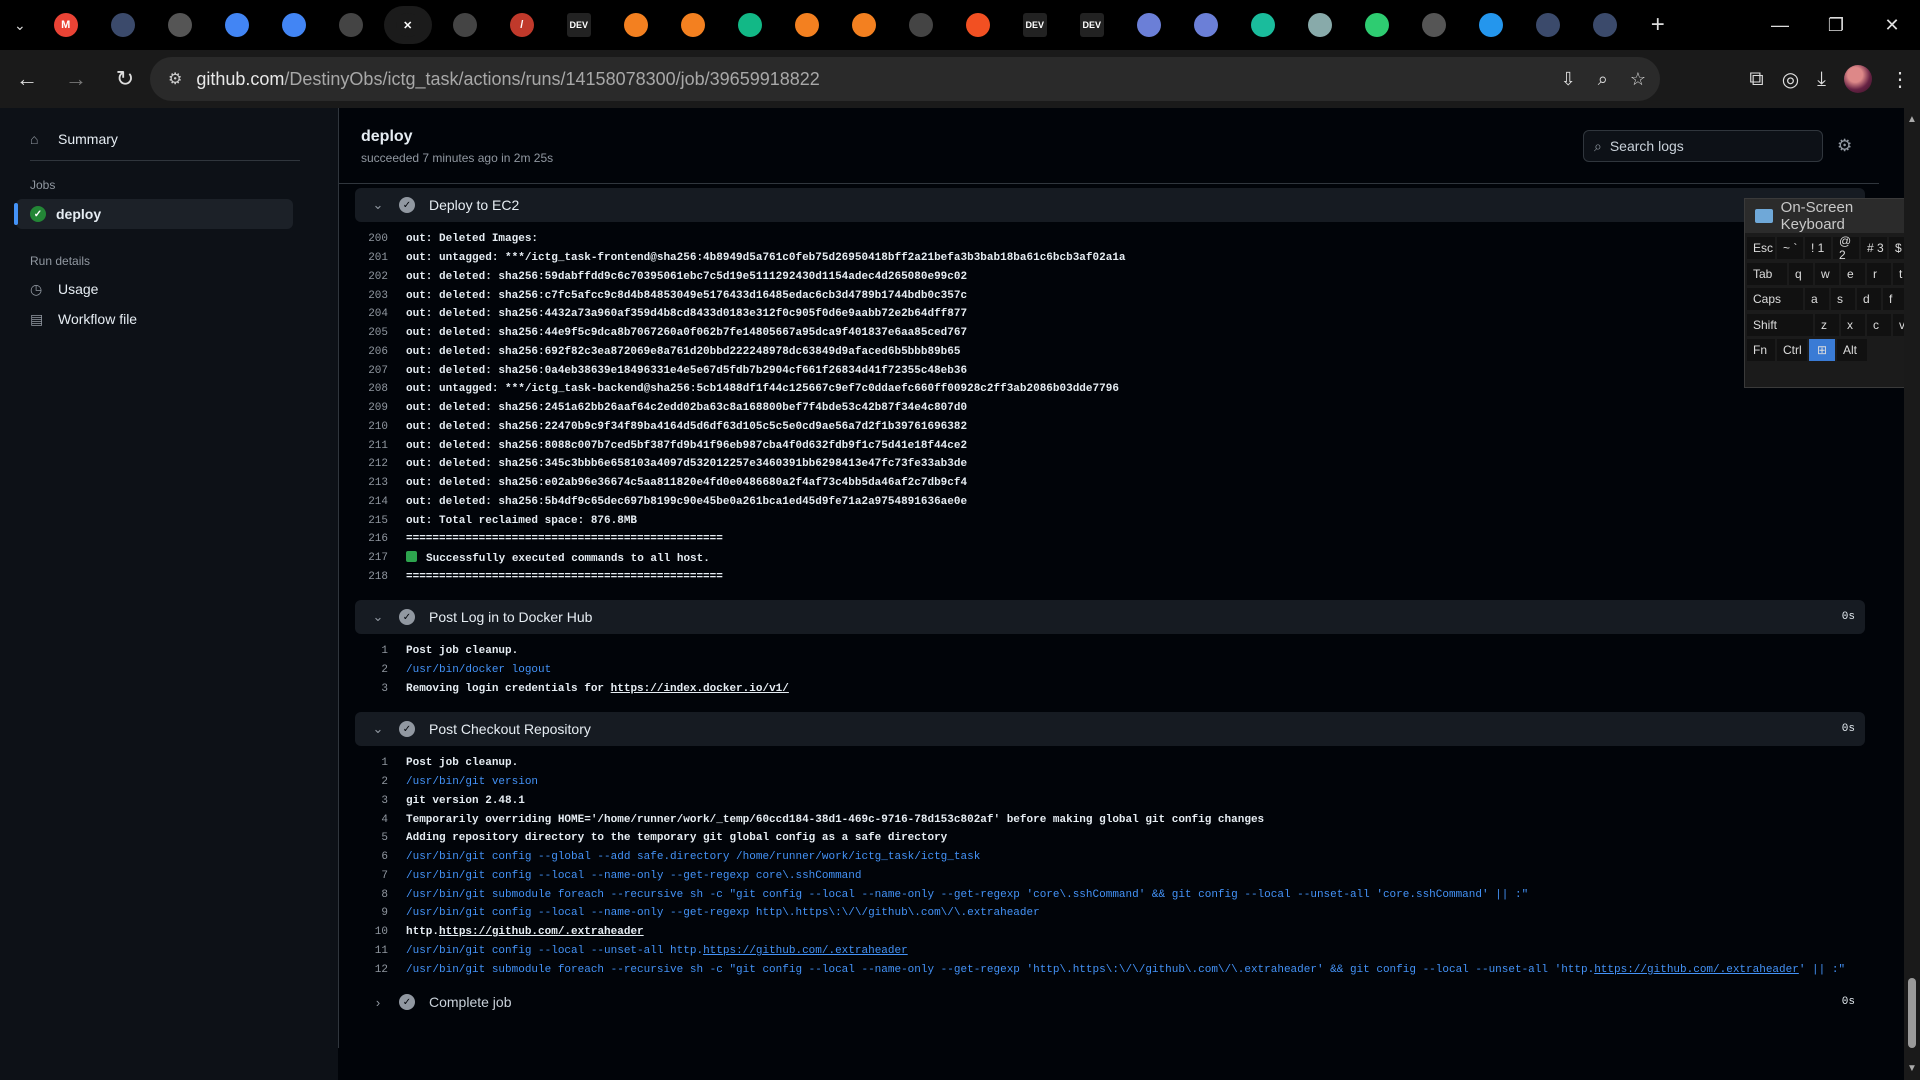 This screenshot has width=1920, height=1080. Describe the element at coordinates (1869, 299) in the screenshot. I see `osk-key: d` at that location.